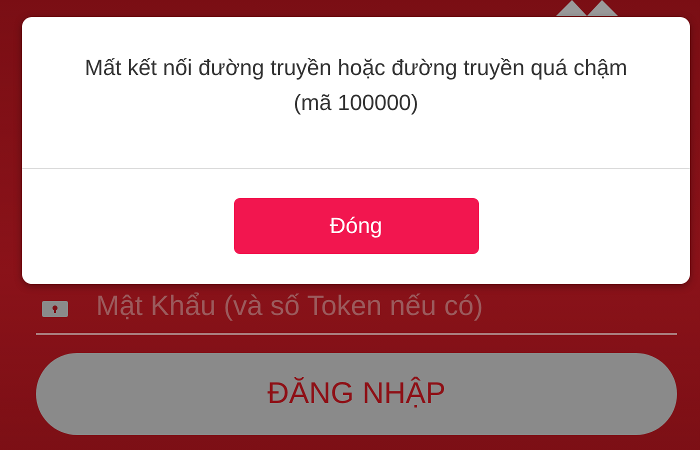 This screenshot has width=700, height=450. I want to click on close-button: Đóng, so click(356, 226).